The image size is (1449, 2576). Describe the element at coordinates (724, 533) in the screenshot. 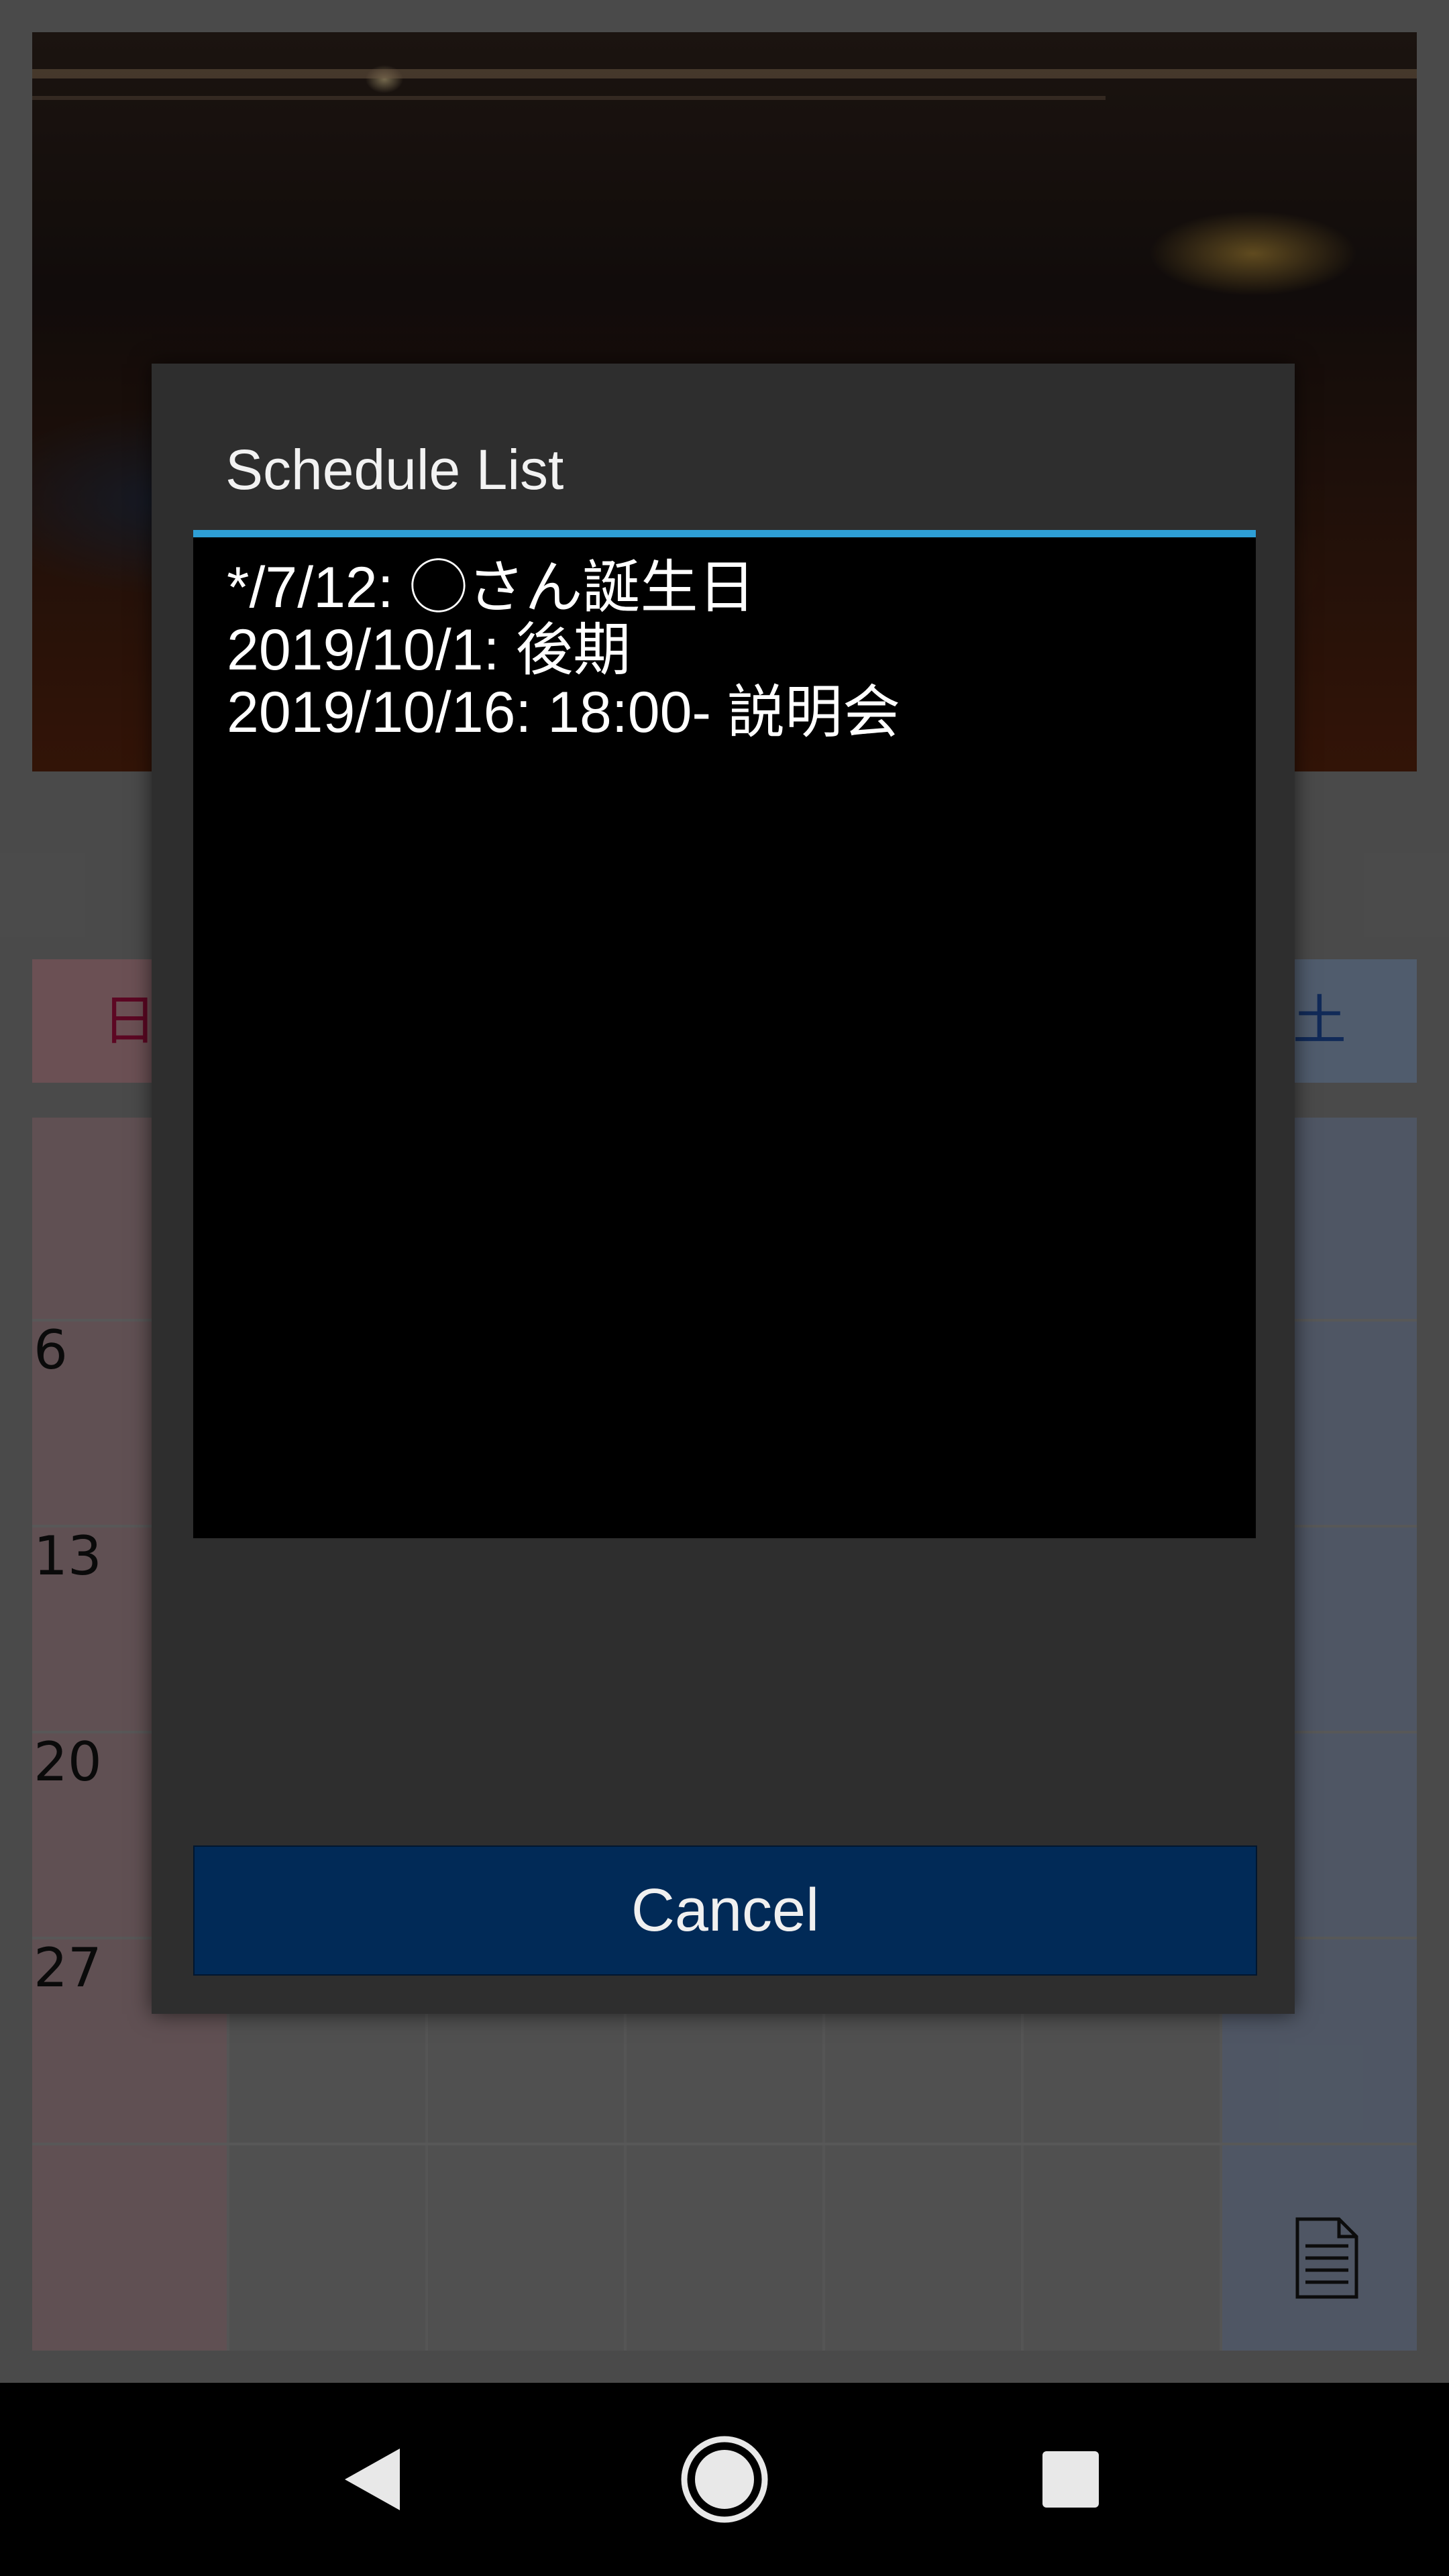

I see `title-divider` at that location.